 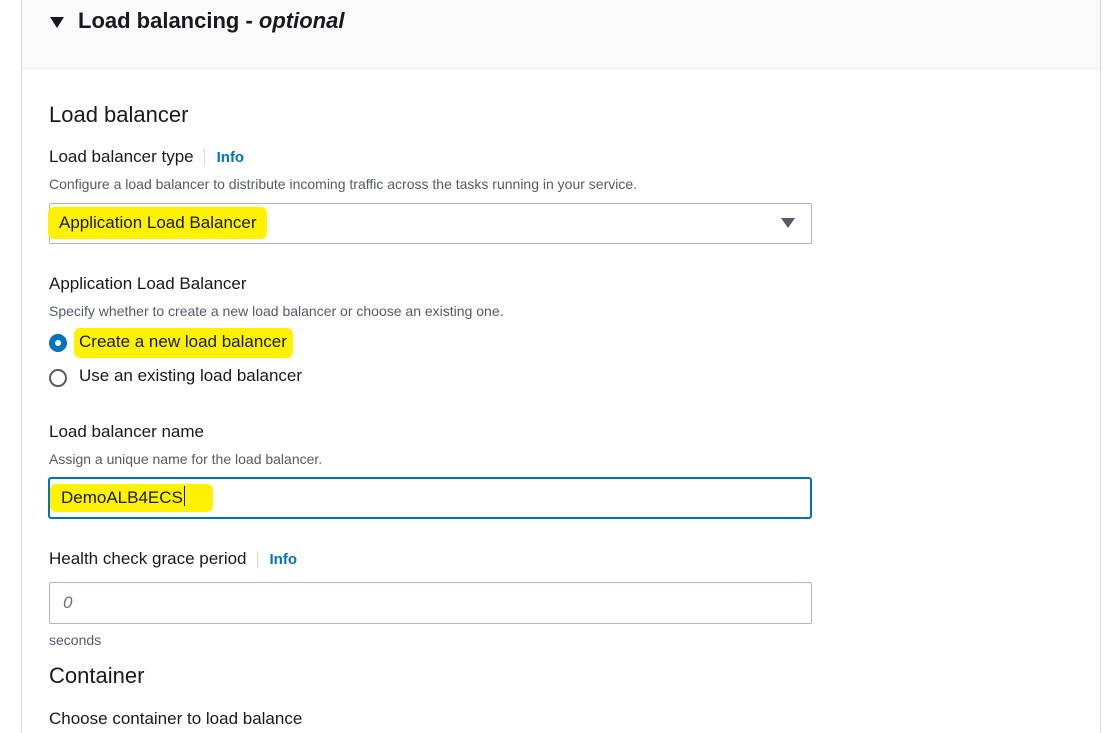 What do you see at coordinates (430, 498) in the screenshot?
I see `lb-name-input: DemoALB4ECS` at bounding box center [430, 498].